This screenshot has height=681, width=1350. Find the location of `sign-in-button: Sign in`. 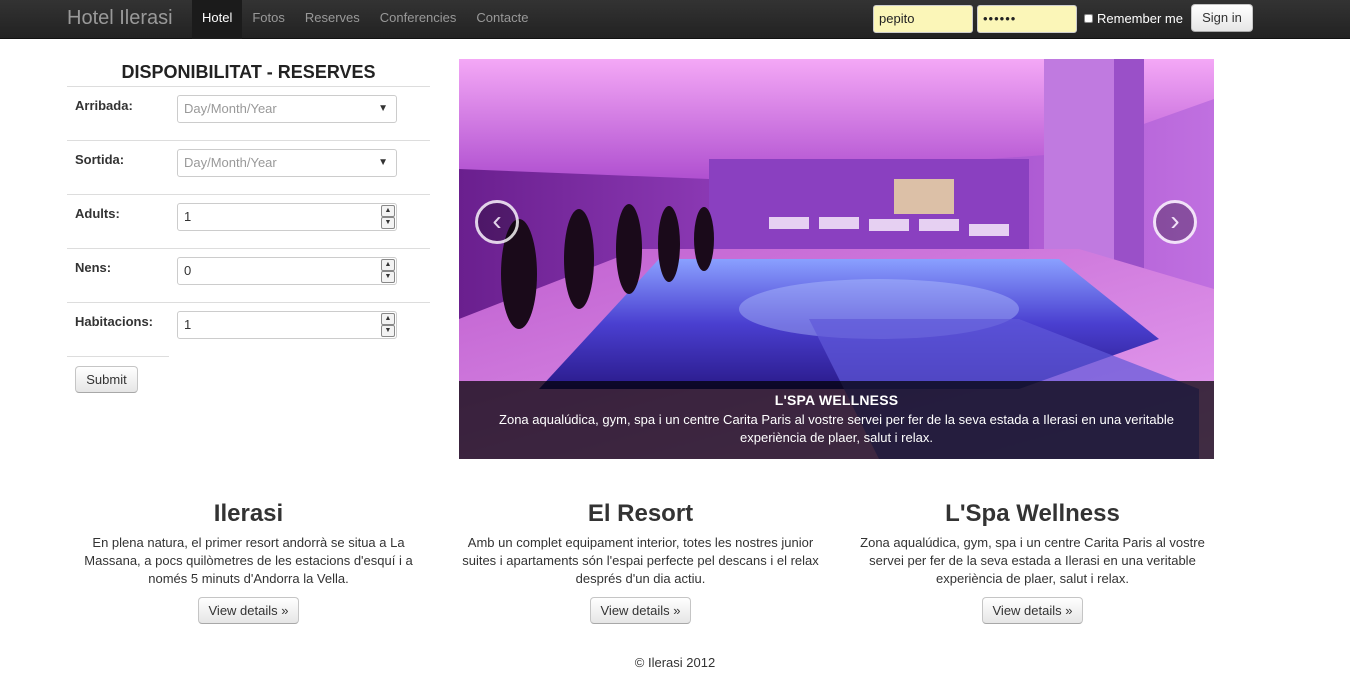

sign-in-button: Sign in is located at coordinates (1222, 18).